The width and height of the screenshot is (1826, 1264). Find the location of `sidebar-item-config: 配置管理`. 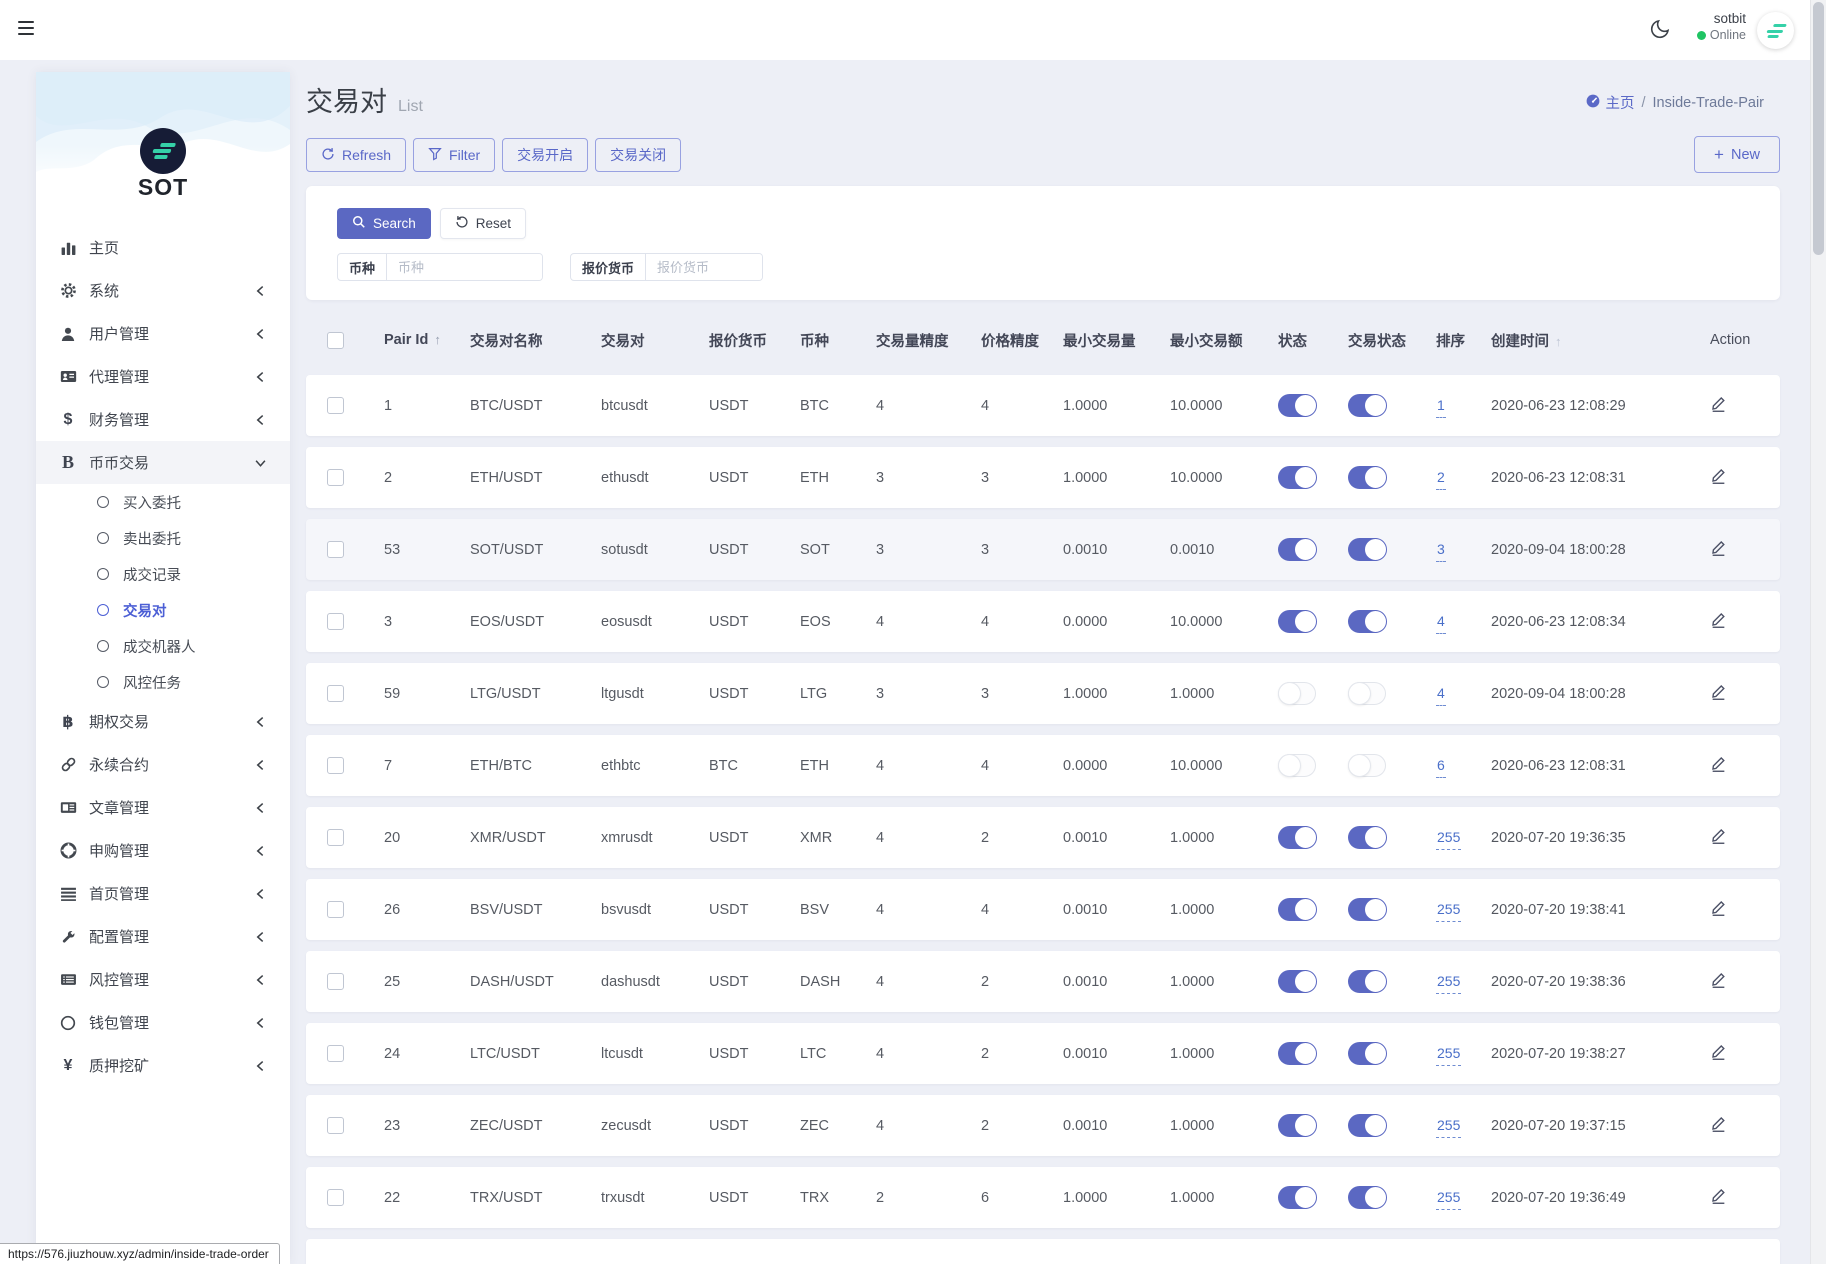

sidebar-item-config: 配置管理 is located at coordinates (163, 936).